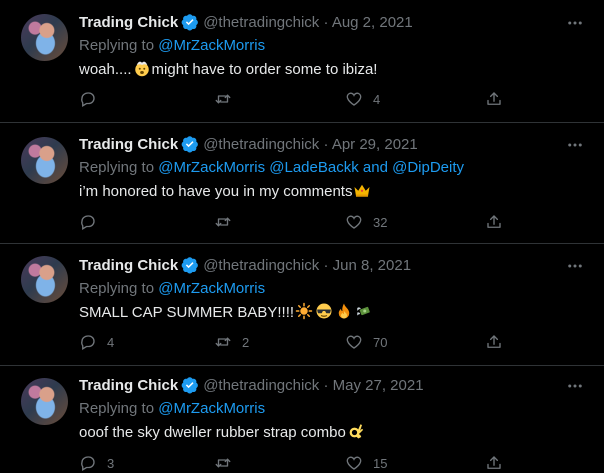 This screenshot has width=604, height=473. Describe the element at coordinates (380, 463) in the screenshot. I see `like-count: 15` at that location.